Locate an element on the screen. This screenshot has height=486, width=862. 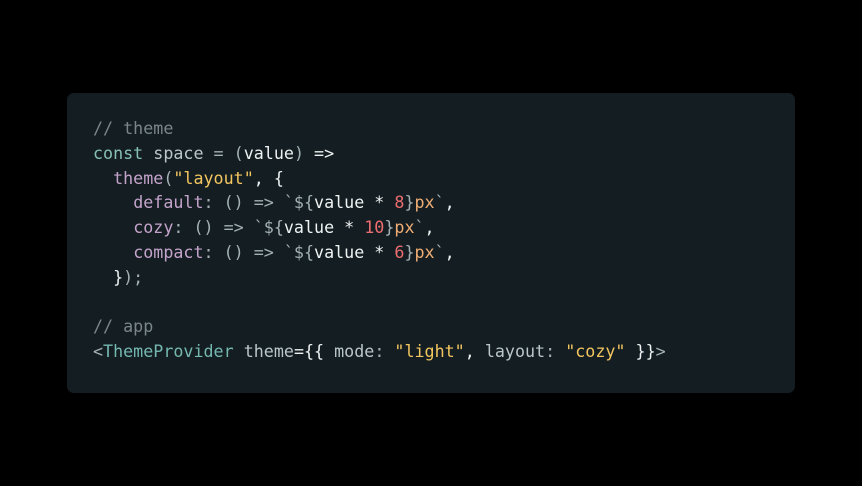
code-token-bright: } is located at coordinates (118, 276).